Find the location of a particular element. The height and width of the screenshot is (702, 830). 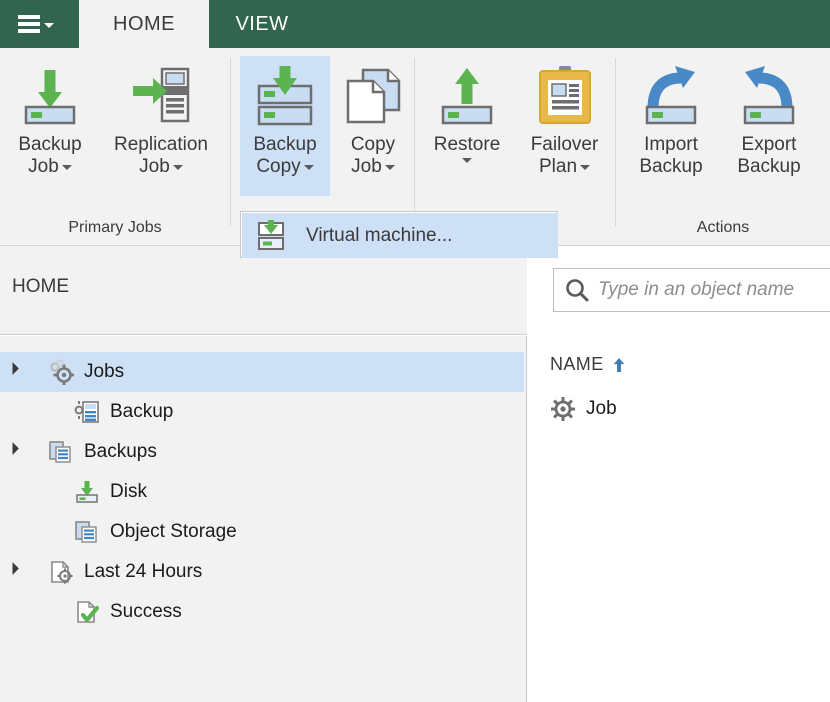

tab-view-label: VIEW is located at coordinates (262, 23).